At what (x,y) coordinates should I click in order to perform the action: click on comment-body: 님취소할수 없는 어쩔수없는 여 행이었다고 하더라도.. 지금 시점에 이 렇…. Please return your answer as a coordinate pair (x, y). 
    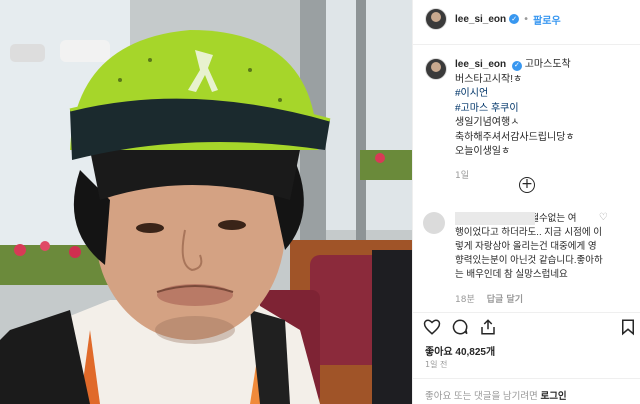
    Looking at the image, I should click on (529, 258).